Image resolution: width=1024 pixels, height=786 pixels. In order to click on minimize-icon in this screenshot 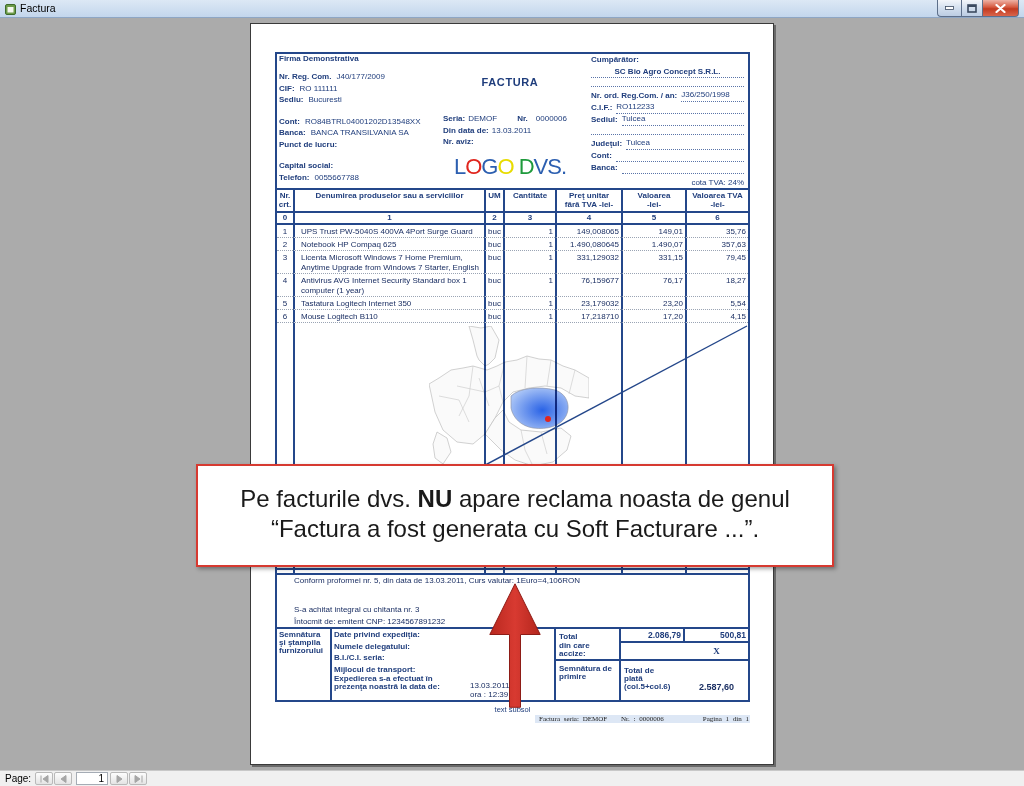, I will do `click(949, 8)`.